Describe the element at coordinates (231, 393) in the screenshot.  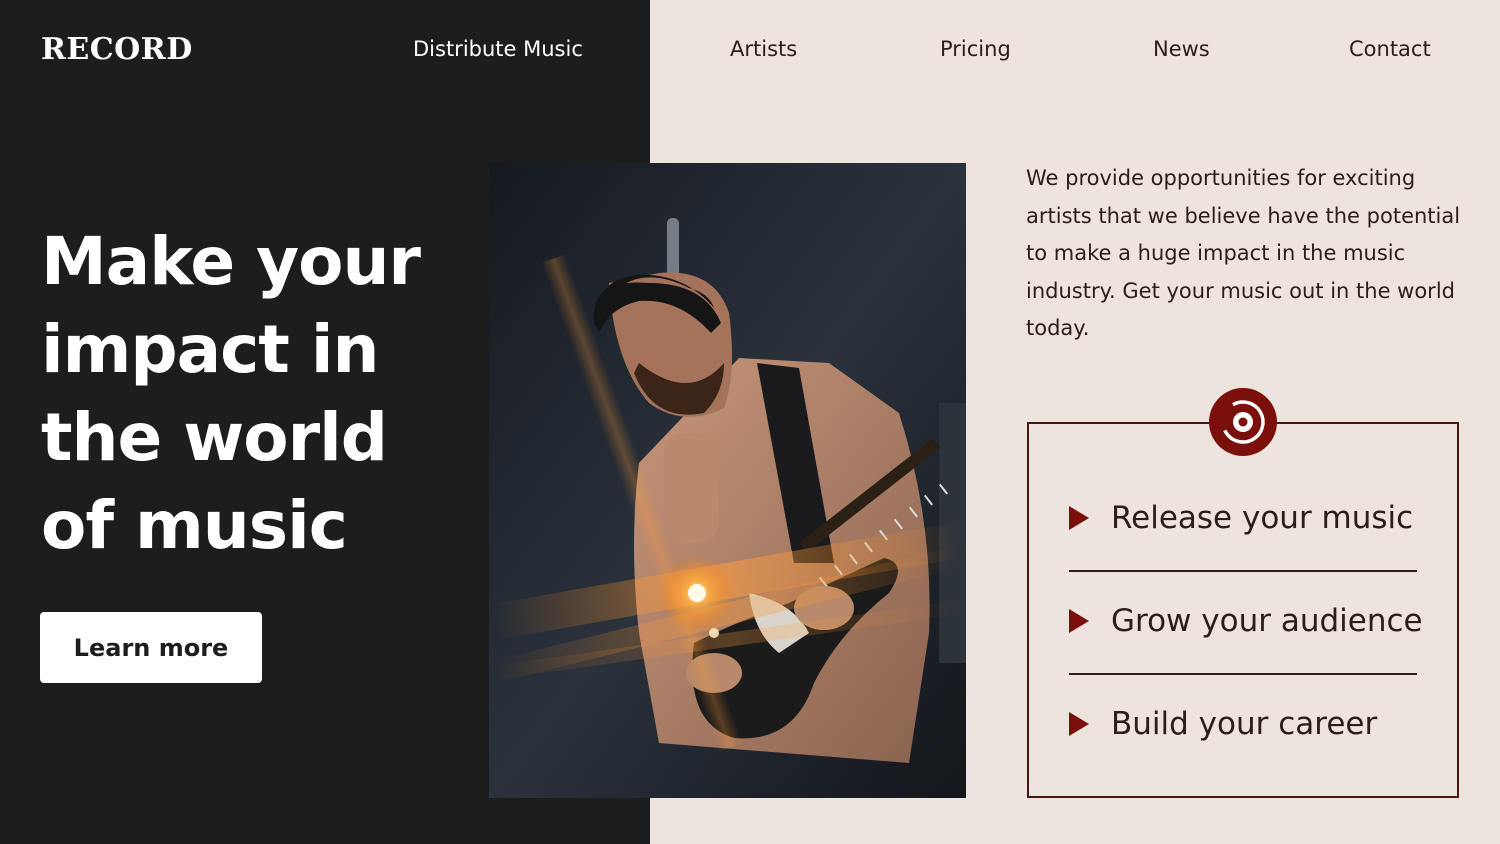
I see `hero-title: Make your impact in the world of music` at that location.